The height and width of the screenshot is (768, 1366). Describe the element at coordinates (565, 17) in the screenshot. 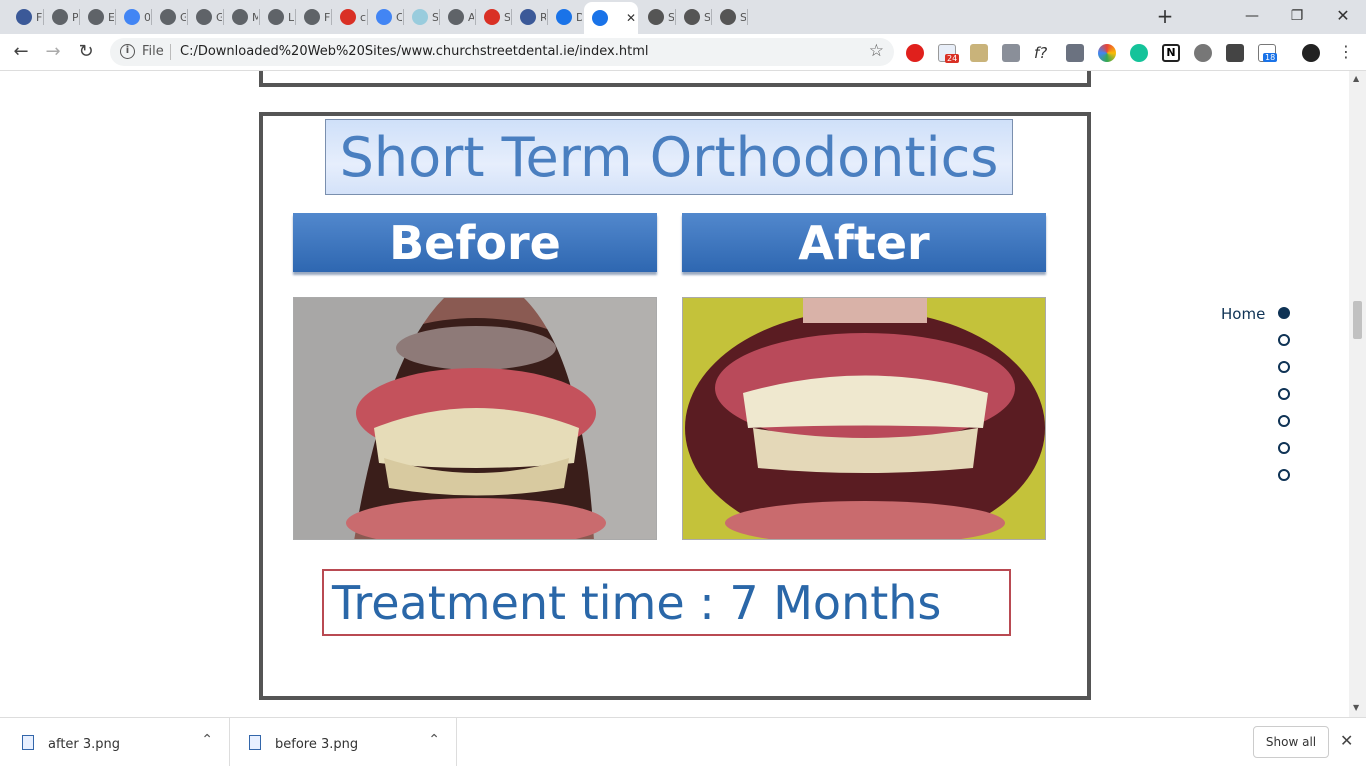

I see `browser-tab: Do` at that location.